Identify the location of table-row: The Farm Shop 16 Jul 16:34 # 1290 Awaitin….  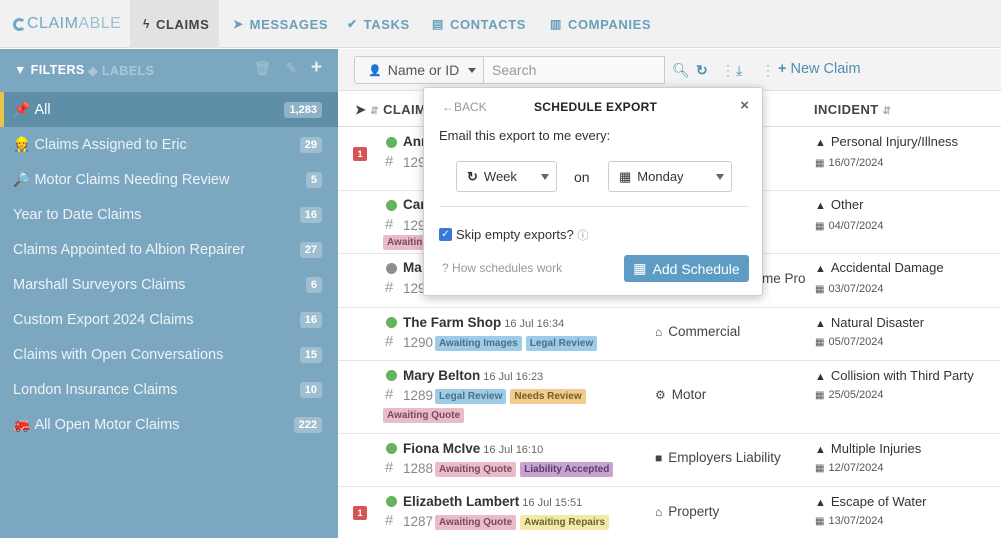
(669, 334).